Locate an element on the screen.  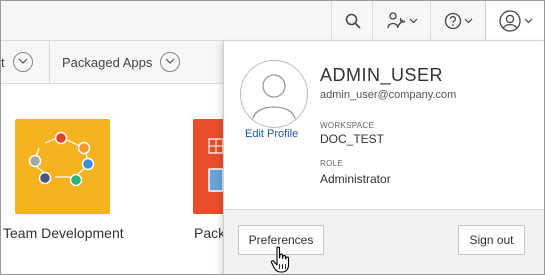
hand-cursor-icon is located at coordinates (280, 259).